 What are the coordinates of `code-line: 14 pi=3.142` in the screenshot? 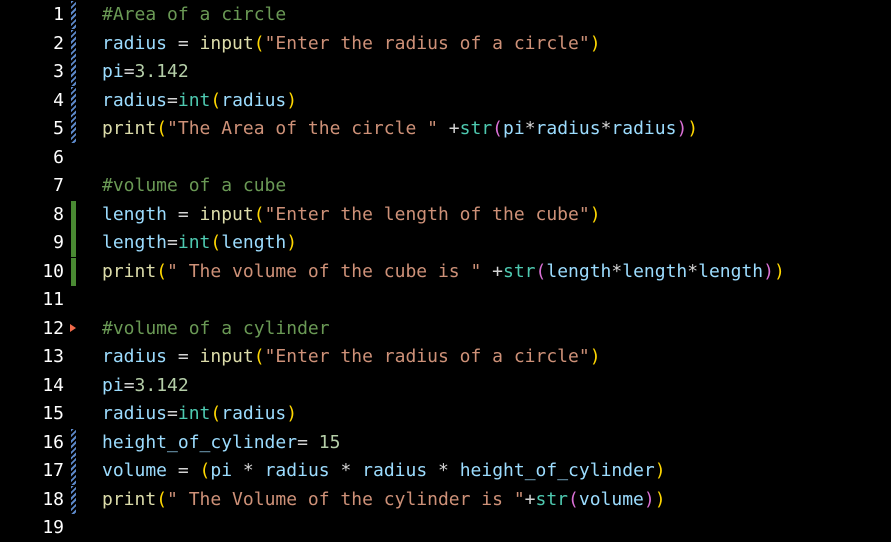 It's located at (445, 386).